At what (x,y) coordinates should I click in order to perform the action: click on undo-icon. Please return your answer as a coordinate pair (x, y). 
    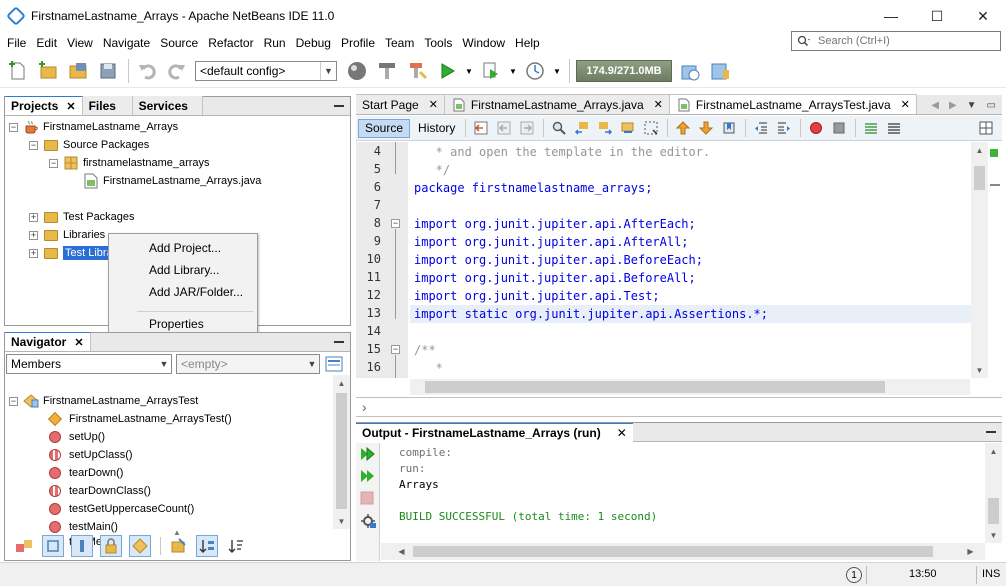
    Looking at the image, I should click on (147, 71).